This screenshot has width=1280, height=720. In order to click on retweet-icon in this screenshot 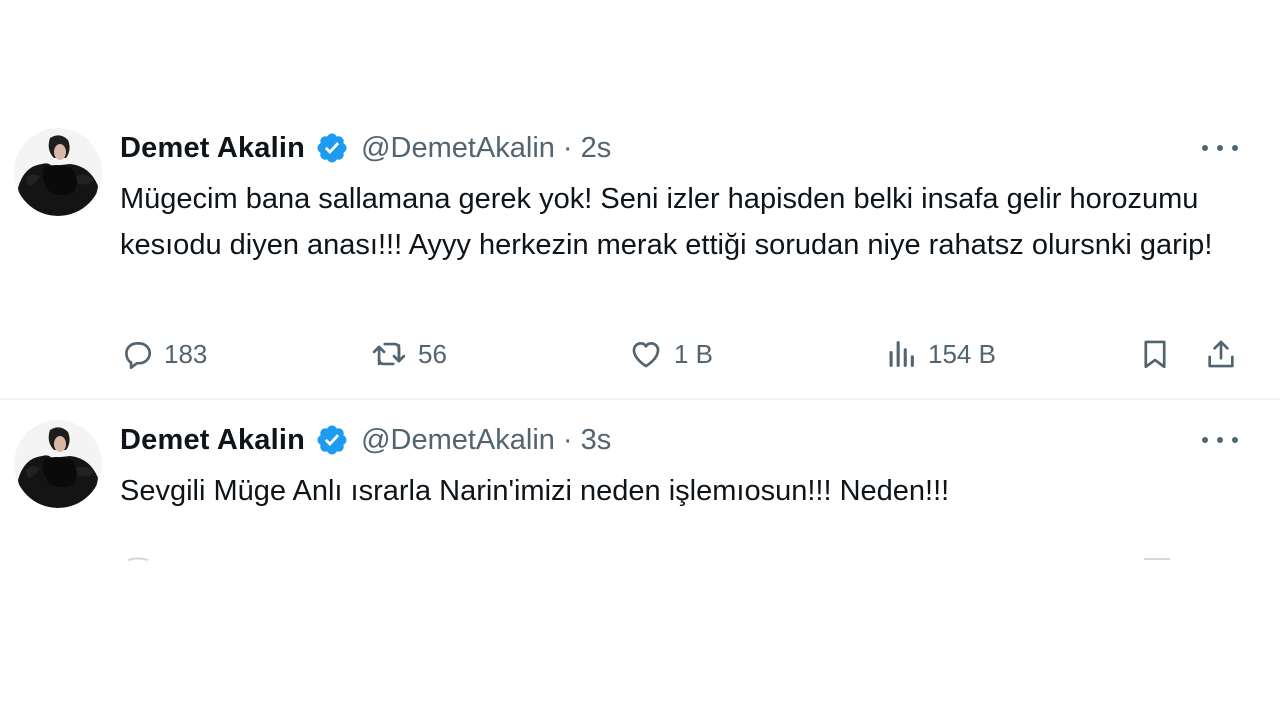, I will do `click(389, 354)`.